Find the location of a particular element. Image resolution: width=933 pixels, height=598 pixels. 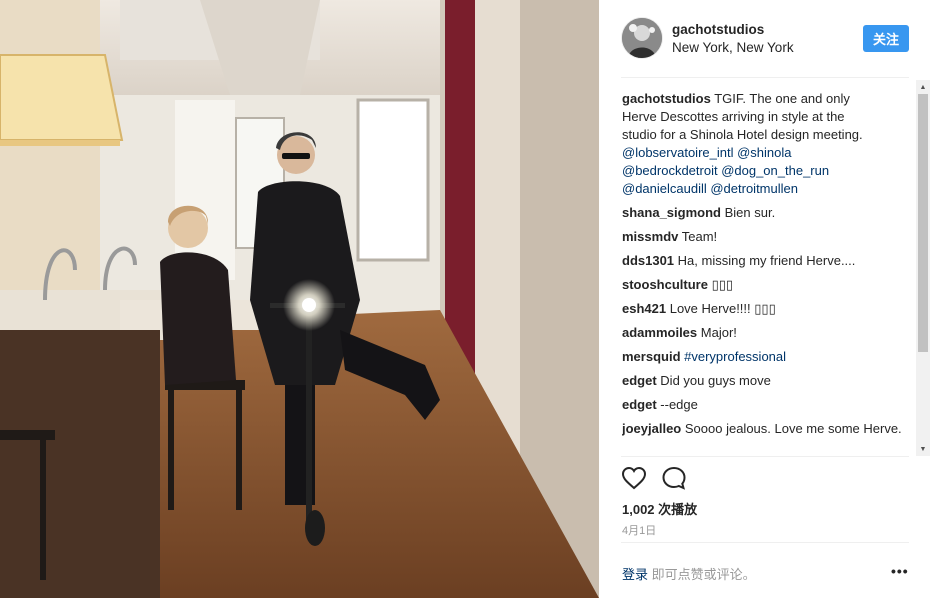

avatar is located at coordinates (642, 38).